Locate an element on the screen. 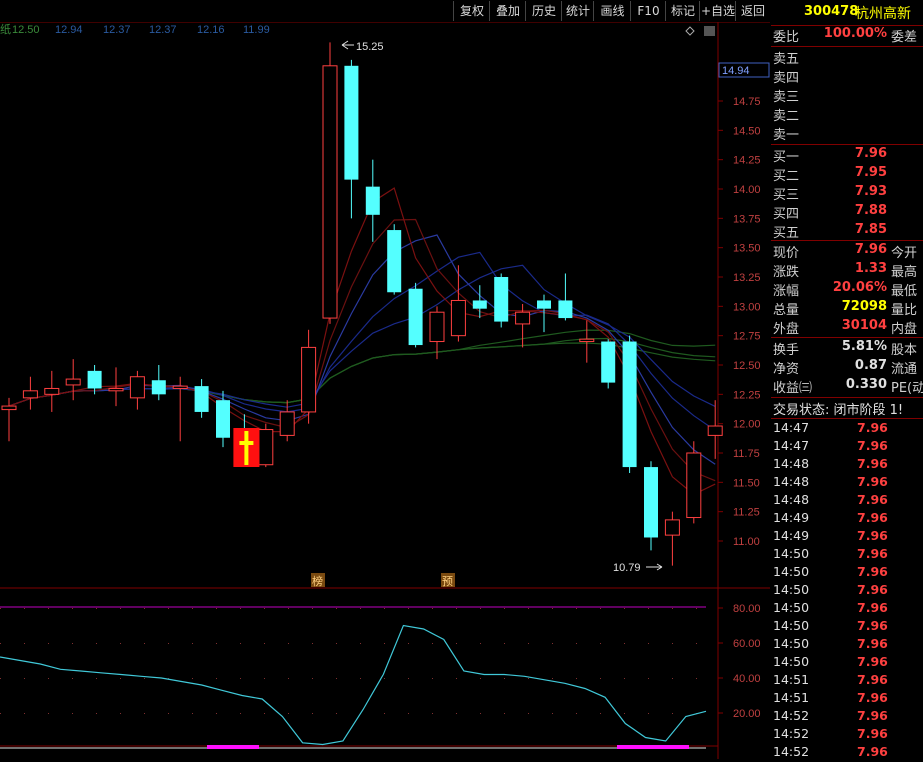 This screenshot has height=762, width=923. stock-code: 300478 is located at coordinates (831, 11).